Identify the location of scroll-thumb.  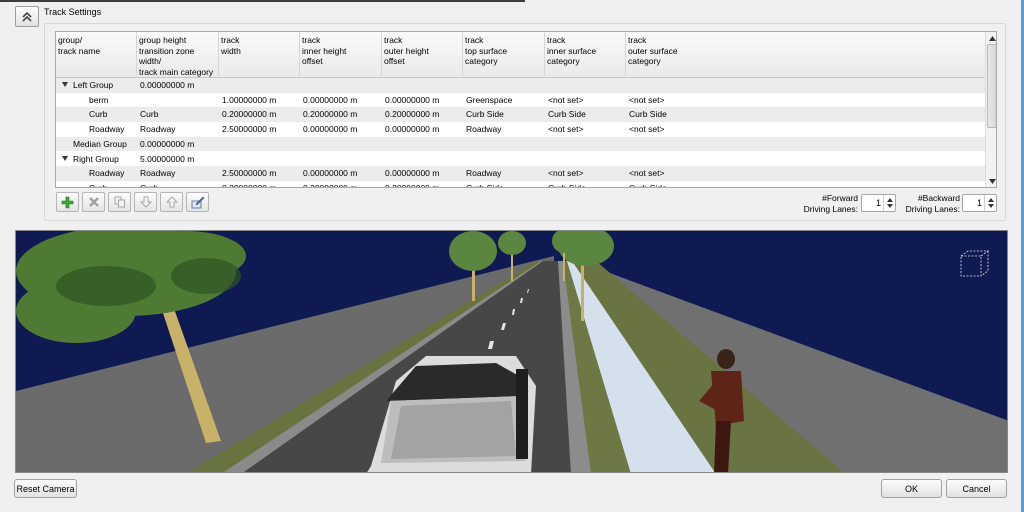
(991, 86).